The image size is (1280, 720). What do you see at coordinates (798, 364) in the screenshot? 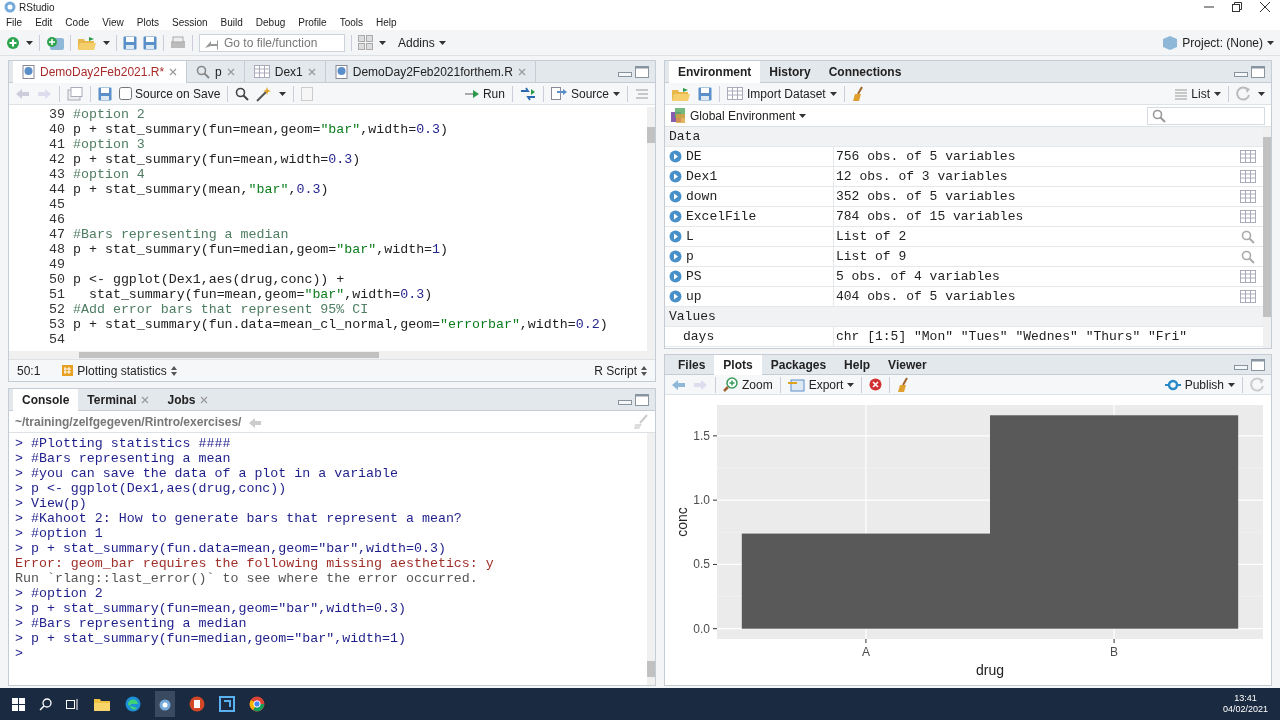
I see `plots-tab: Packages` at bounding box center [798, 364].